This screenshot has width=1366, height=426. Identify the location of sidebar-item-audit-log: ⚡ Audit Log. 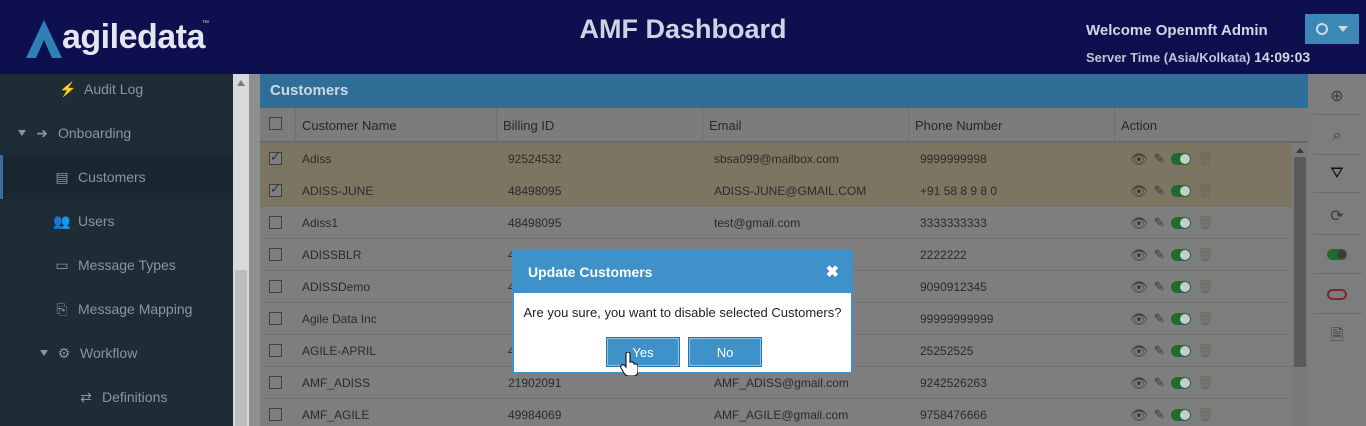
(116, 89).